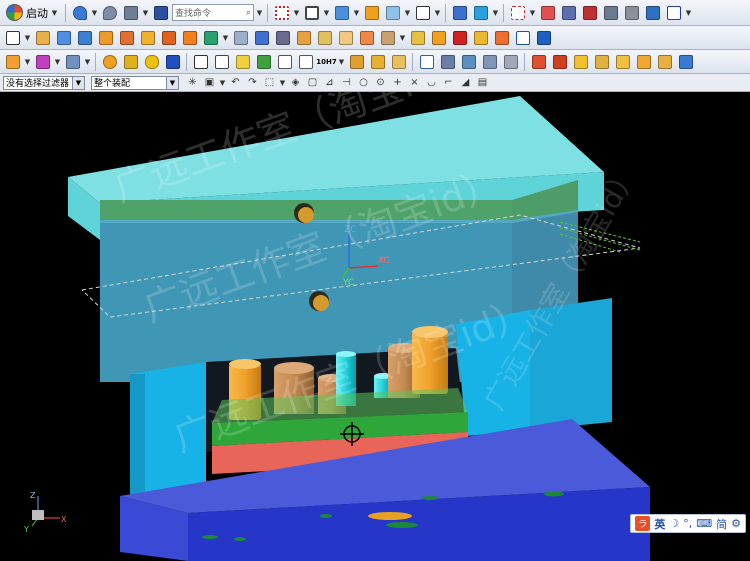 The height and width of the screenshot is (561, 750). What do you see at coordinates (468, 61) in the screenshot?
I see `slider-button` at bounding box center [468, 61].